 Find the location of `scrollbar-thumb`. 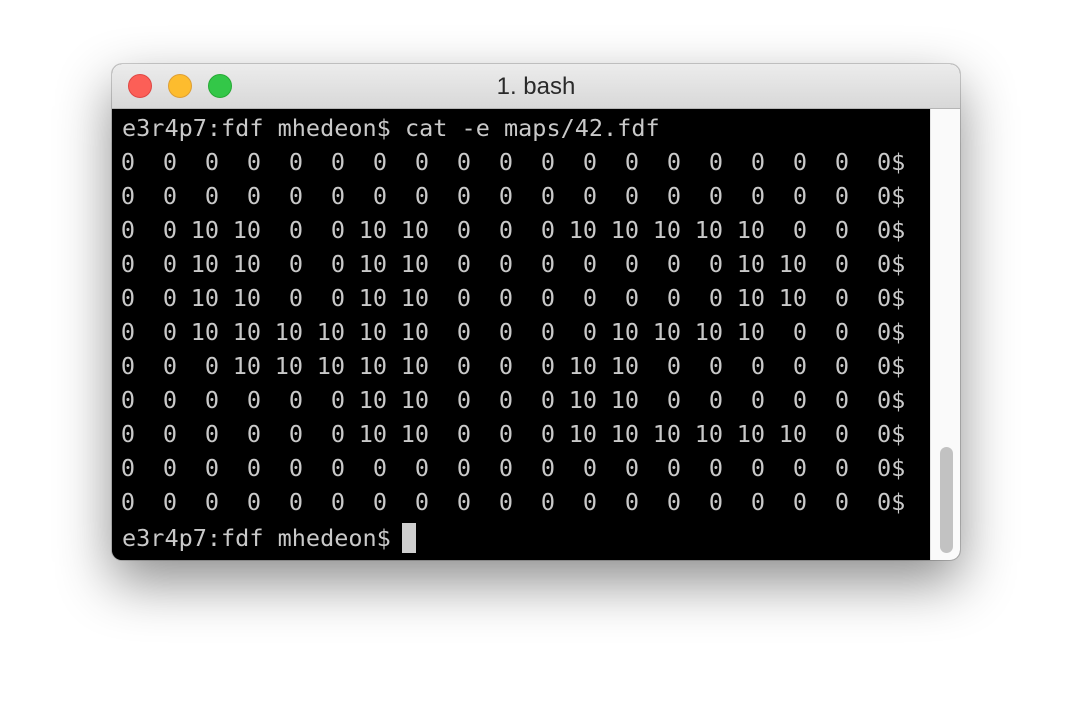

scrollbar-thumb is located at coordinates (946, 500).